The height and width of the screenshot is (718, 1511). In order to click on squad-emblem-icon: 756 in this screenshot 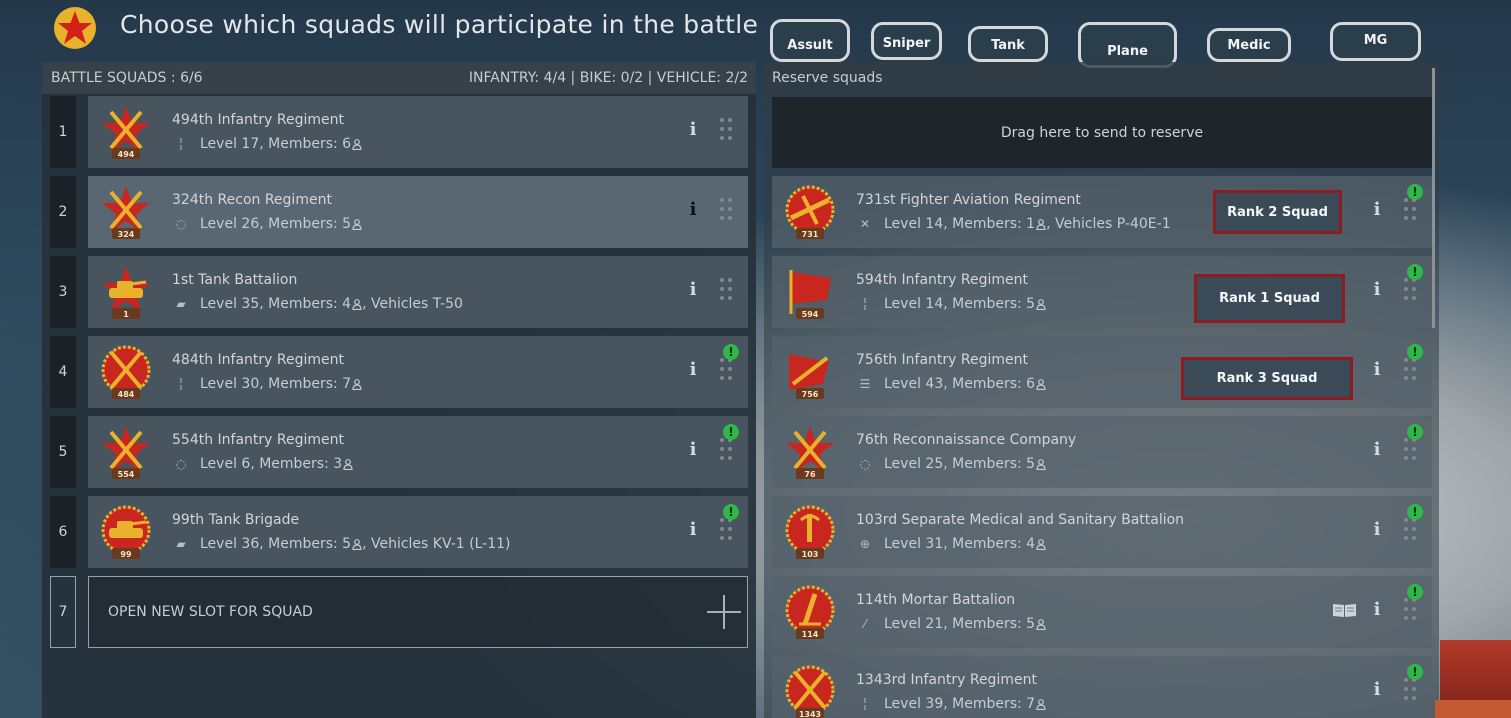, I will do `click(809, 376)`.